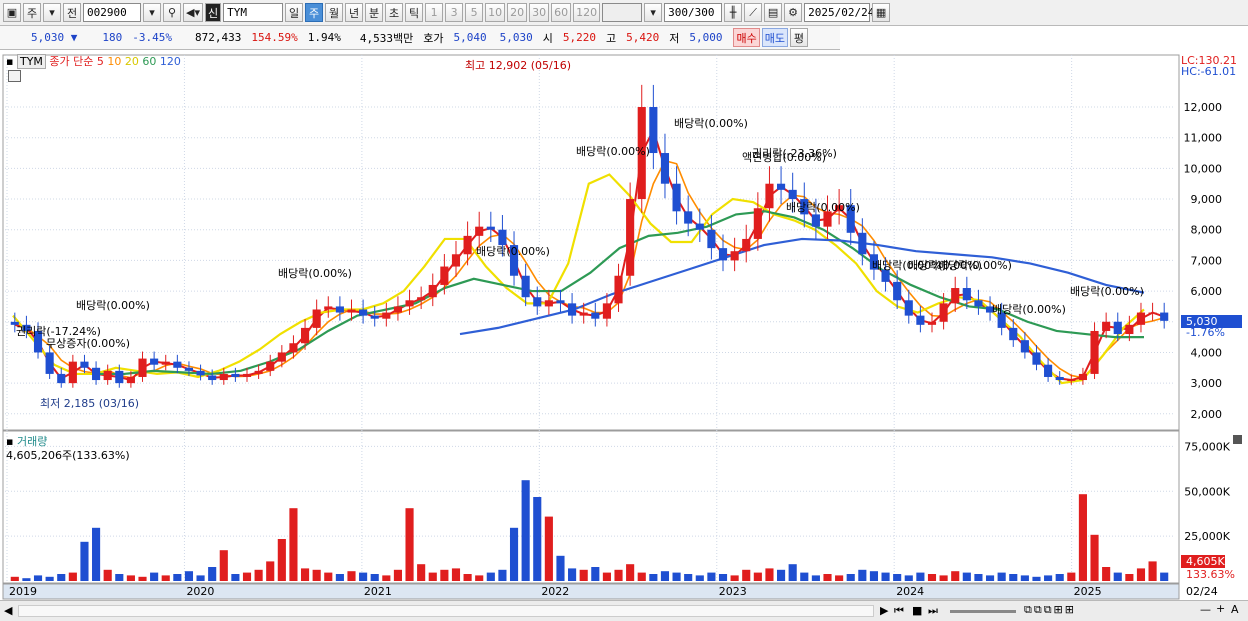 The width and height of the screenshot is (1248, 621). I want to click on bar-count: 300, so click(678, 12).